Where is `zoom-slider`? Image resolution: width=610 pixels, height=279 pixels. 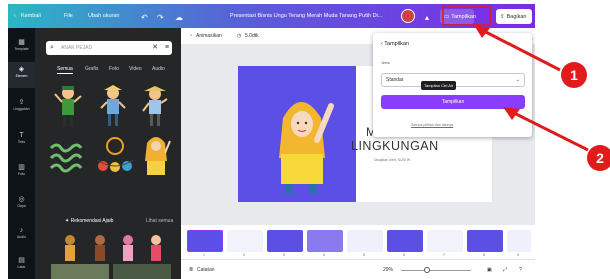
zoom-slider is located at coordinates (436, 270).